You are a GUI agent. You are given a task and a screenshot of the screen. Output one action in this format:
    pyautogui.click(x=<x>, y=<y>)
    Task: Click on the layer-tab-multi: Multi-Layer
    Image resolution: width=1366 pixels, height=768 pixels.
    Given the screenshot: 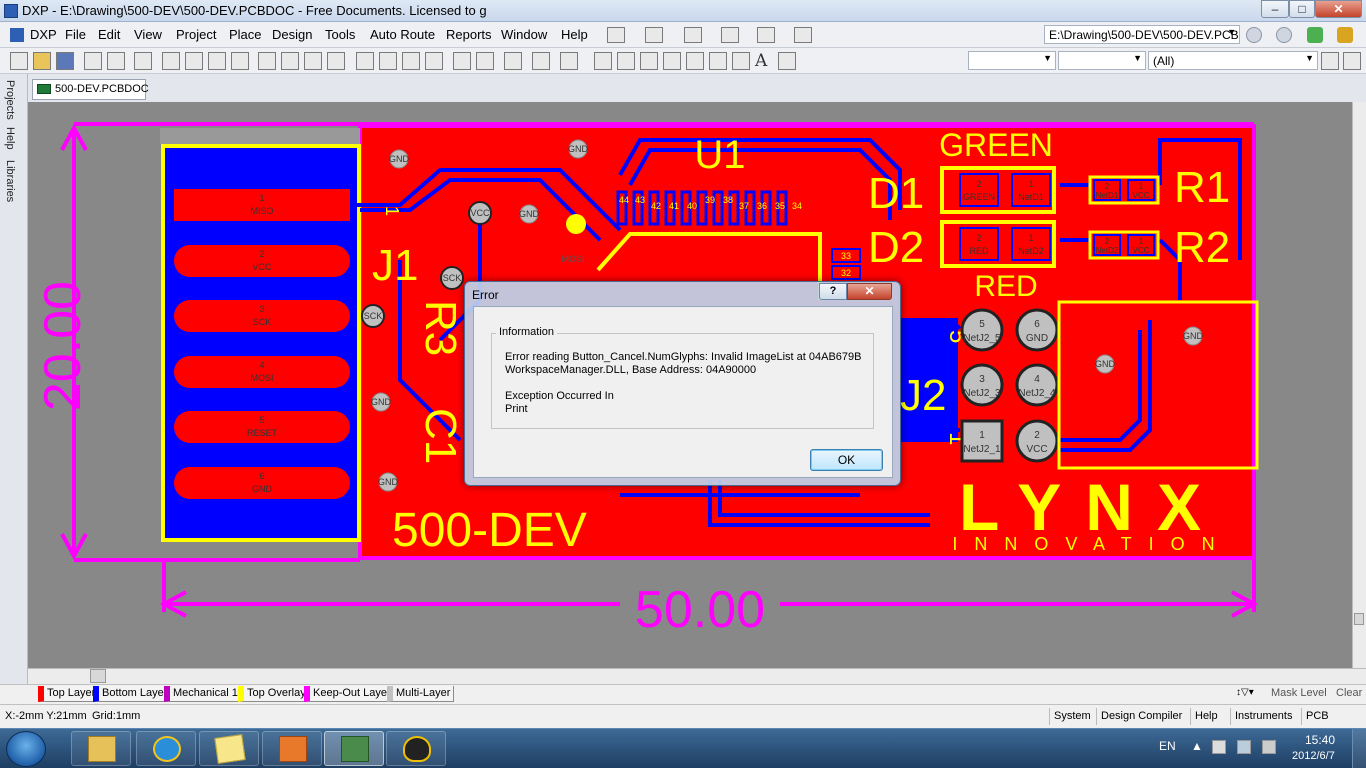 What is the action you would take?
    pyautogui.click(x=421, y=694)
    